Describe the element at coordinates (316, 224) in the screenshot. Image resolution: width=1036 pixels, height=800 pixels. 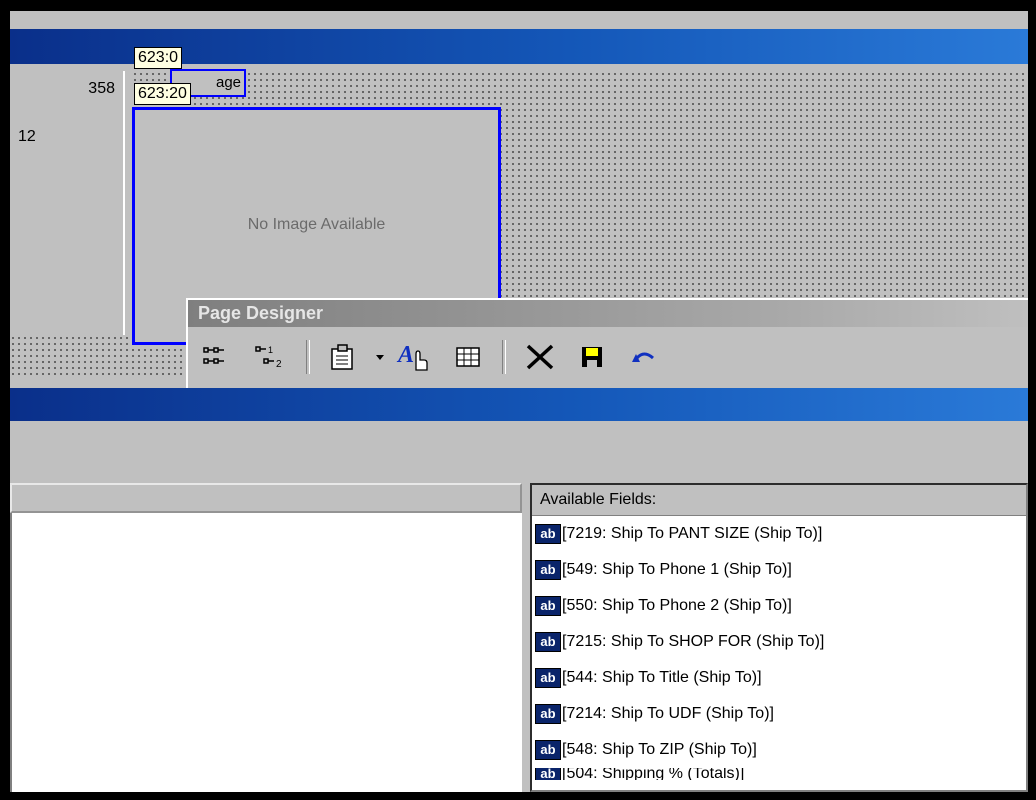
I see `no-image-text: No Image Available` at that location.